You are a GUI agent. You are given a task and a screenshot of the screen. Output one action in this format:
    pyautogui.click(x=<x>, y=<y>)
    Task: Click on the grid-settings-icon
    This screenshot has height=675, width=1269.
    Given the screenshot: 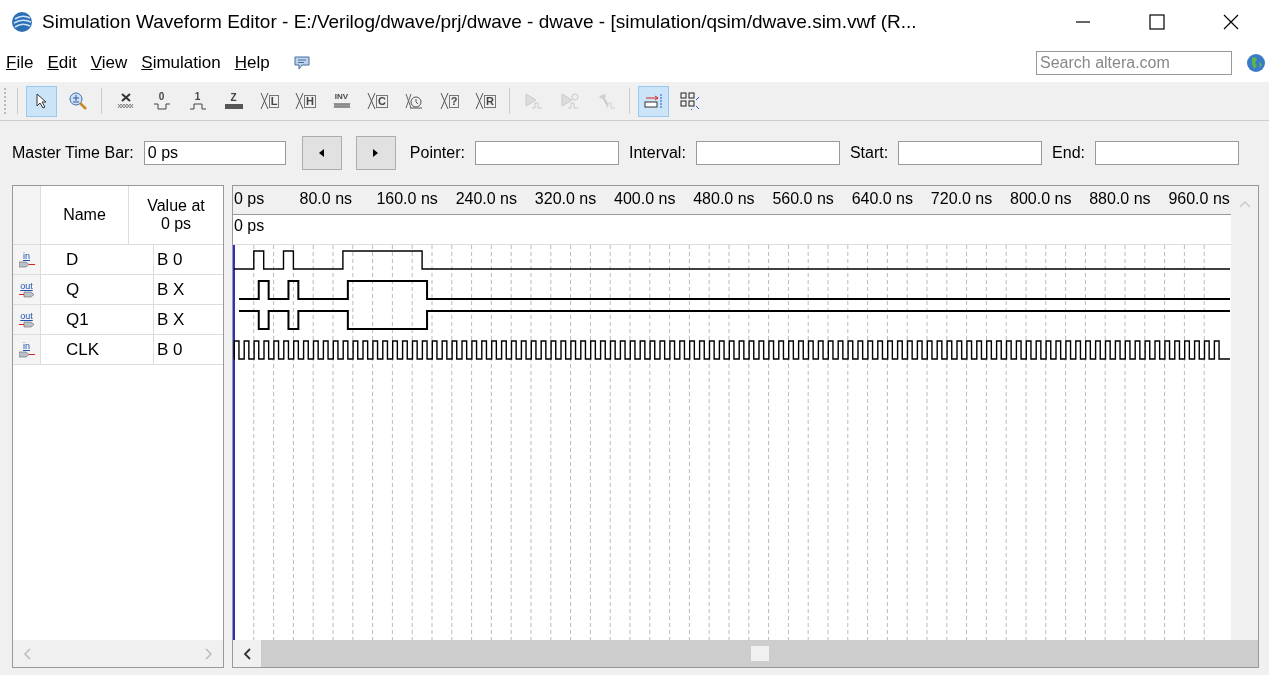 What is the action you would take?
    pyautogui.click(x=689, y=101)
    